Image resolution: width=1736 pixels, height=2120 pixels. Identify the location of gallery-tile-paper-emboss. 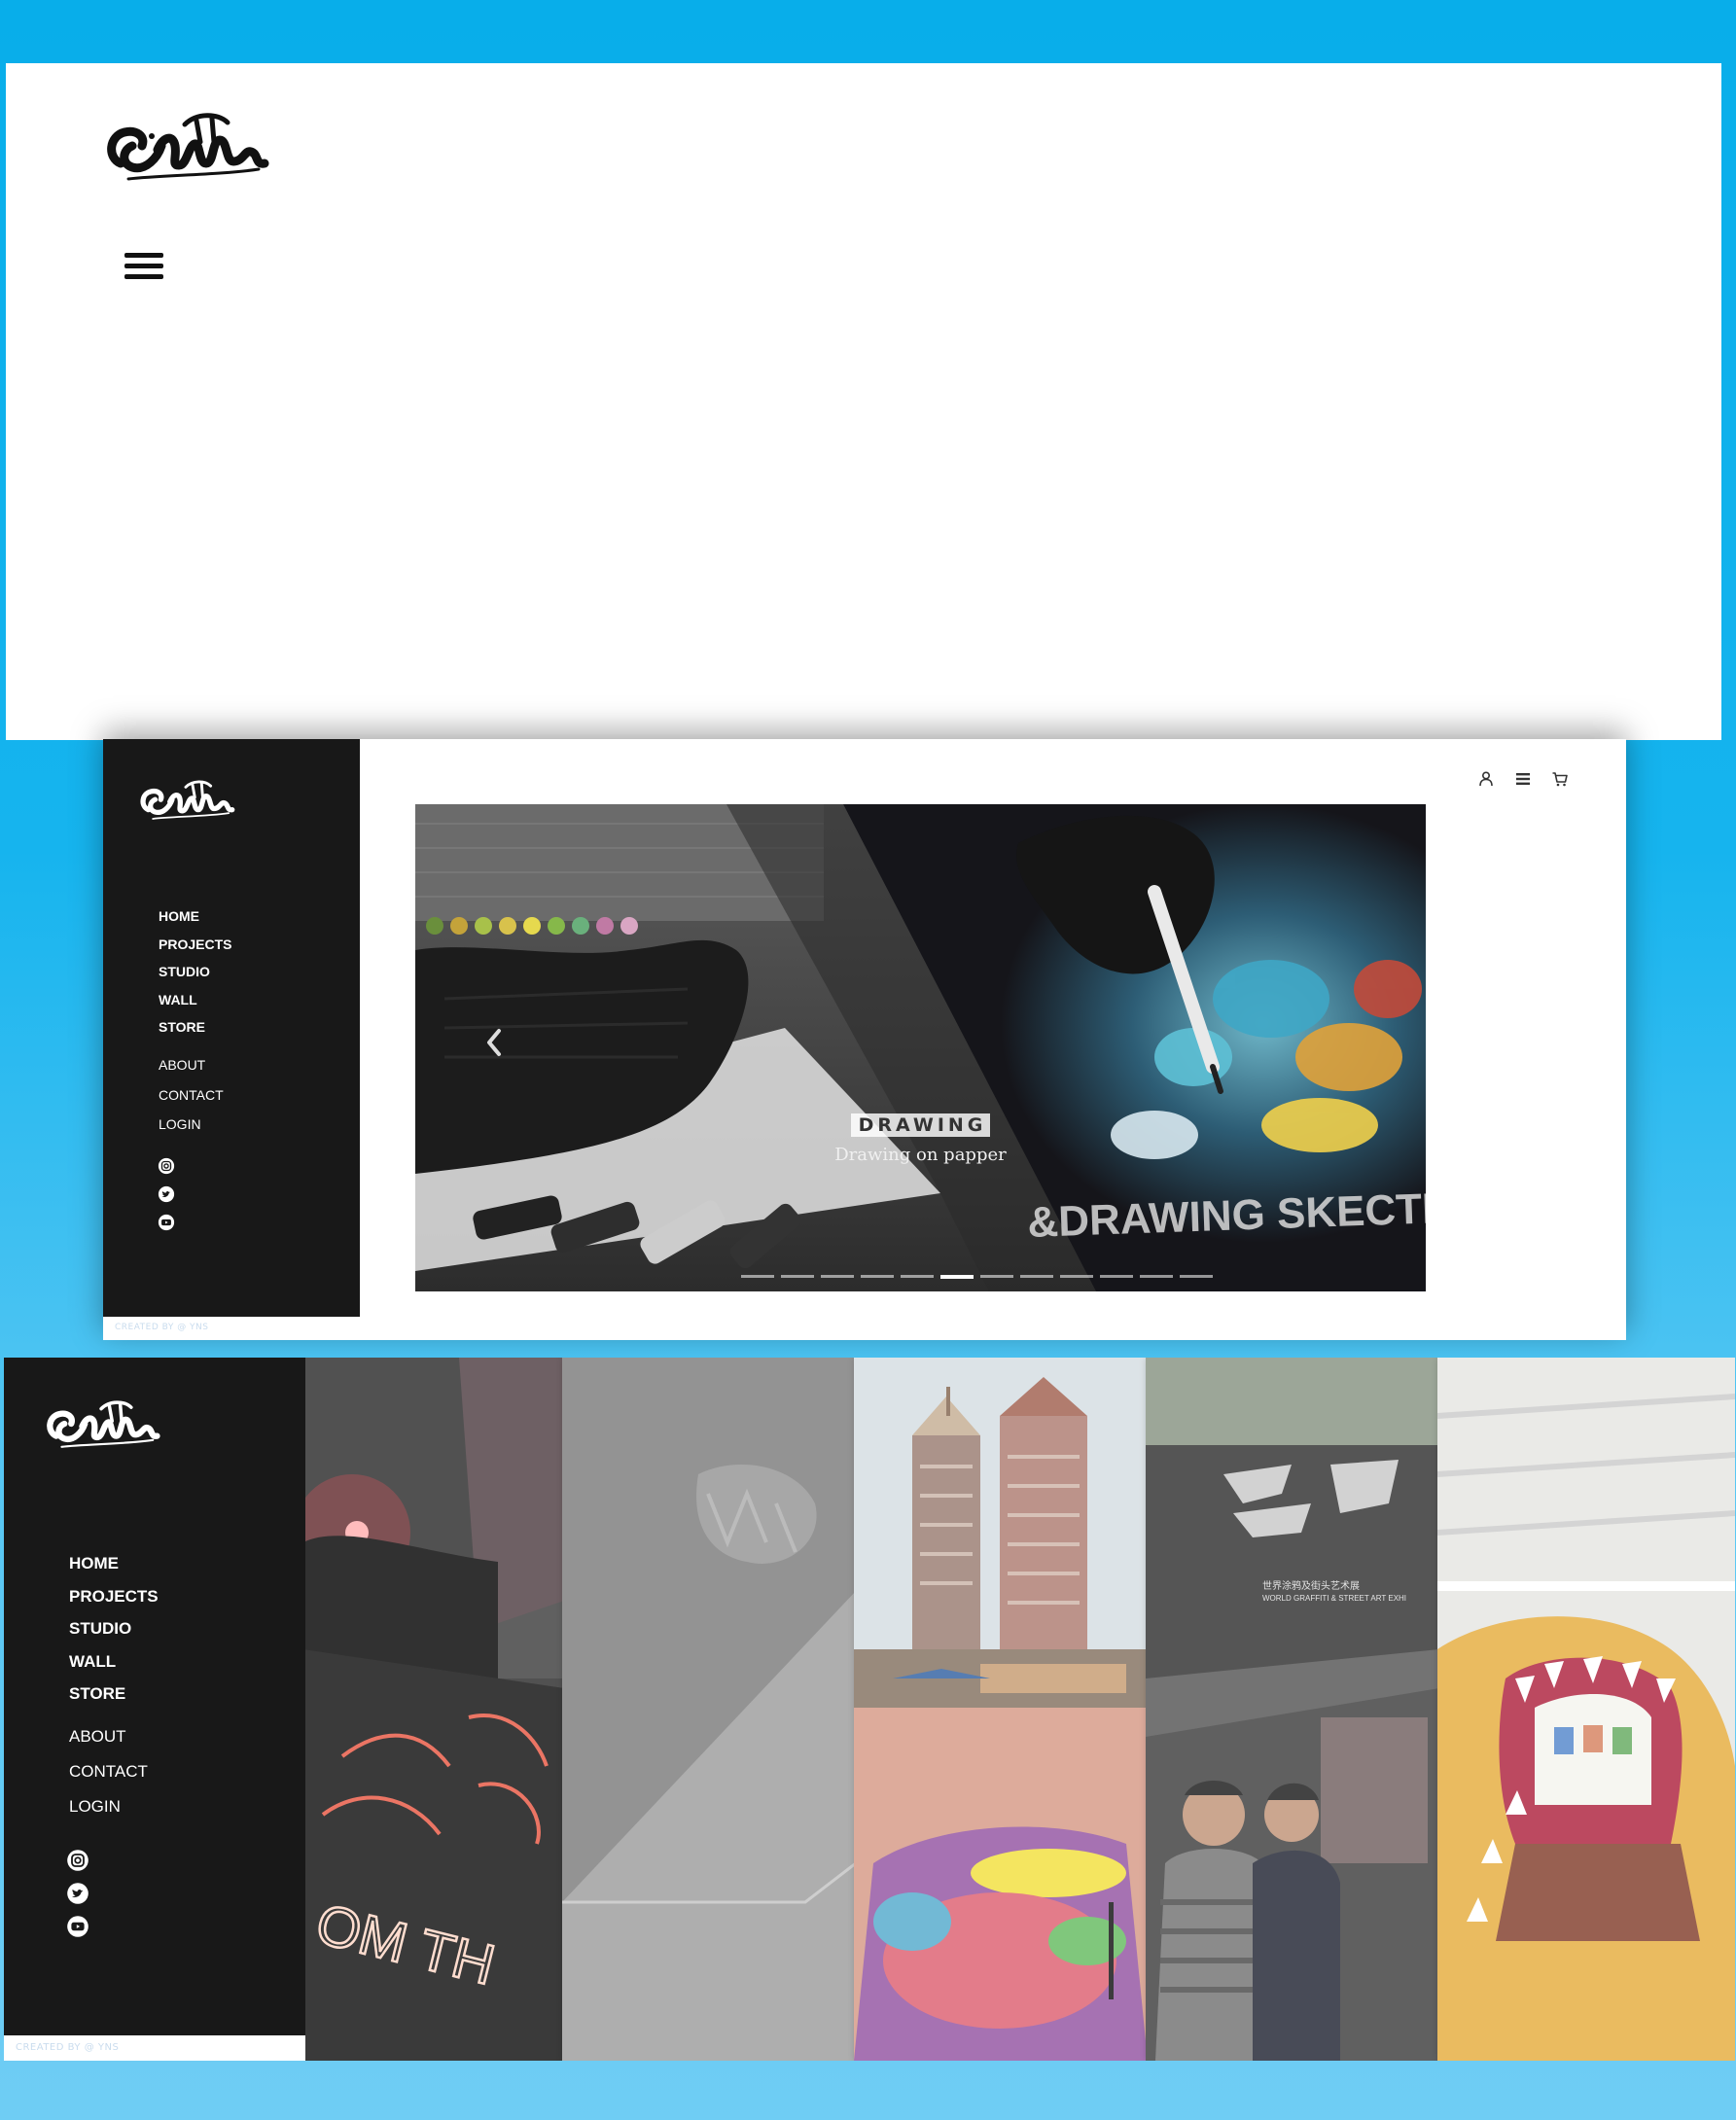
(709, 1710).